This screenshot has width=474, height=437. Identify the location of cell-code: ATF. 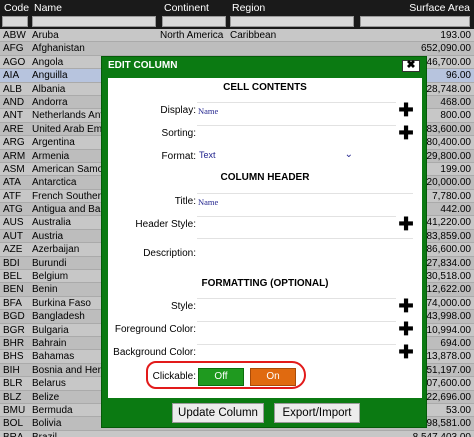
(12, 196).